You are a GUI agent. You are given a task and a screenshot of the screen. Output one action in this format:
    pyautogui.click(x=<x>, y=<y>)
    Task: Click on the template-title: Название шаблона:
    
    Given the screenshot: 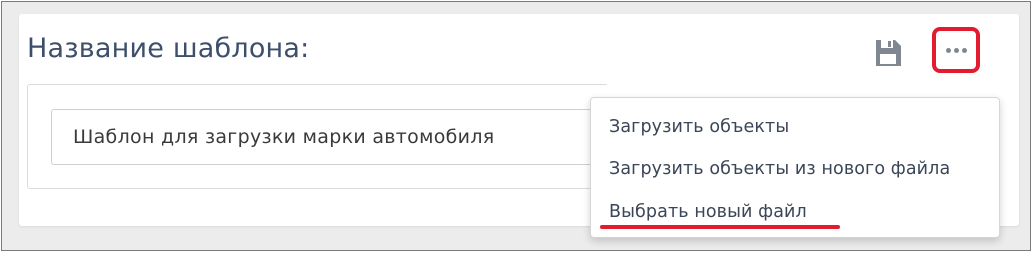 What is the action you would take?
    pyautogui.click(x=168, y=48)
    